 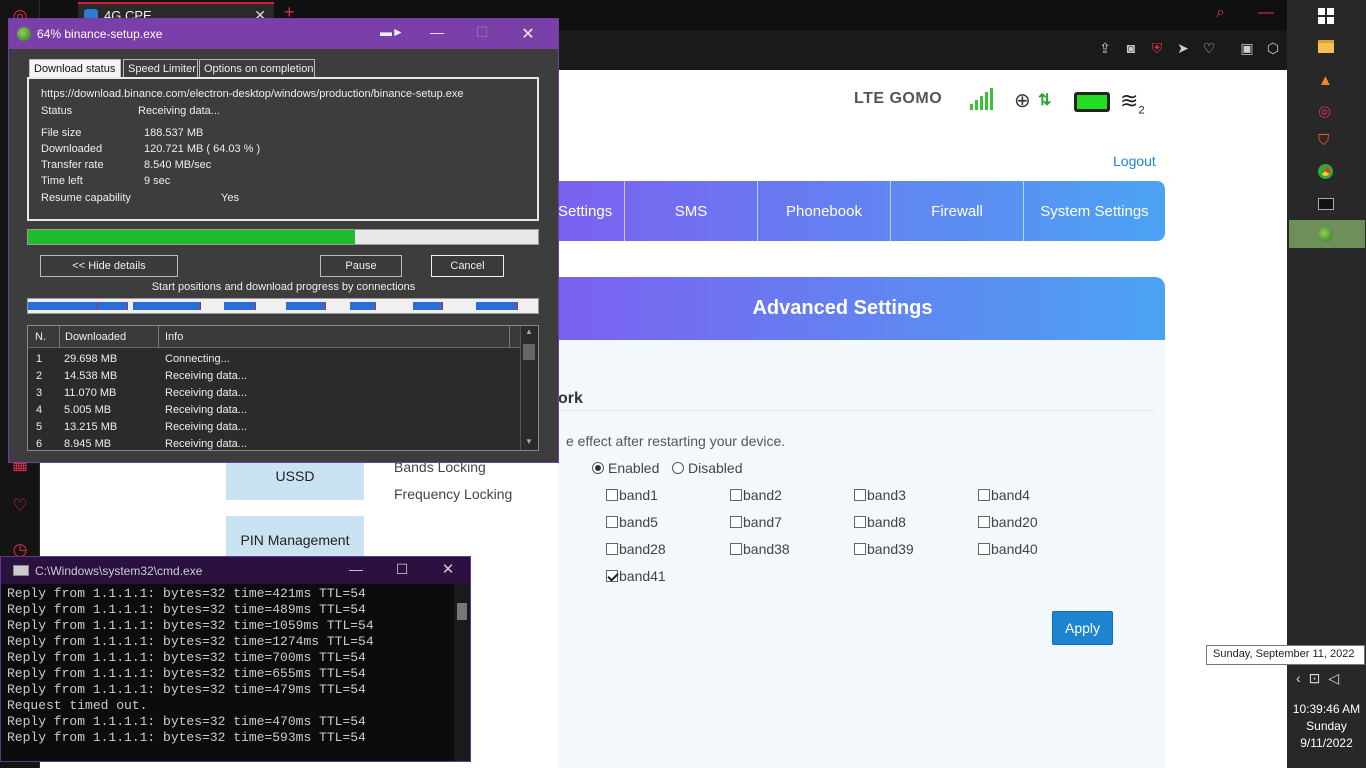 I want to click on band-checkbox-band2: band2, so click(x=756, y=495).